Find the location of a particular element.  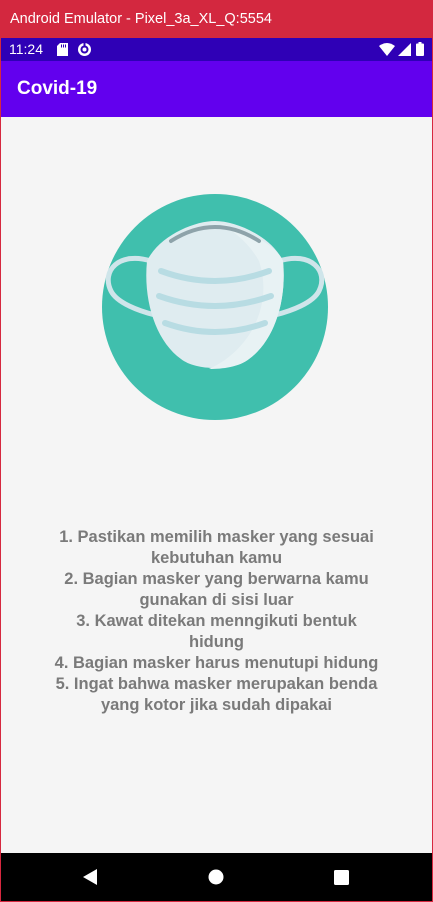

status-bar: 11:24 is located at coordinates (216, 49).